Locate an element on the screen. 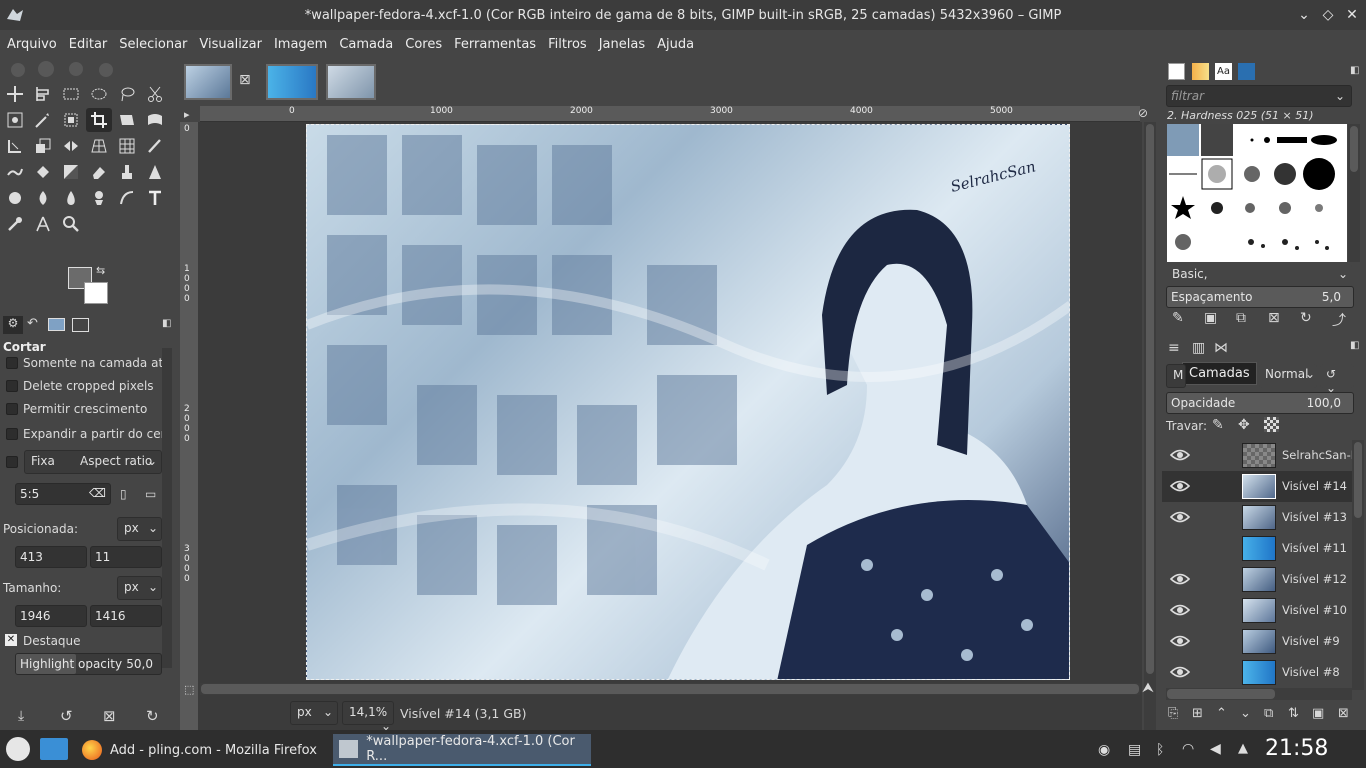  paths-icon is located at coordinates (127, 198).